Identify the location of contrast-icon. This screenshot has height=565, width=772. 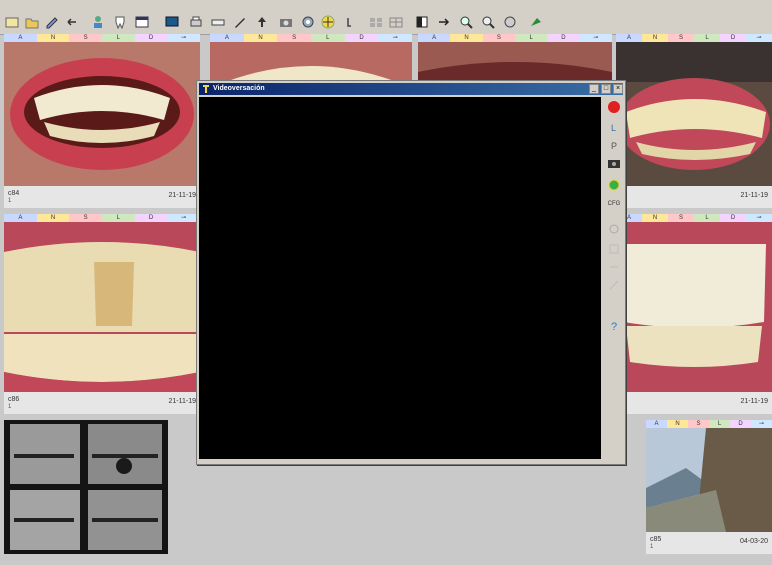
(422, 22).